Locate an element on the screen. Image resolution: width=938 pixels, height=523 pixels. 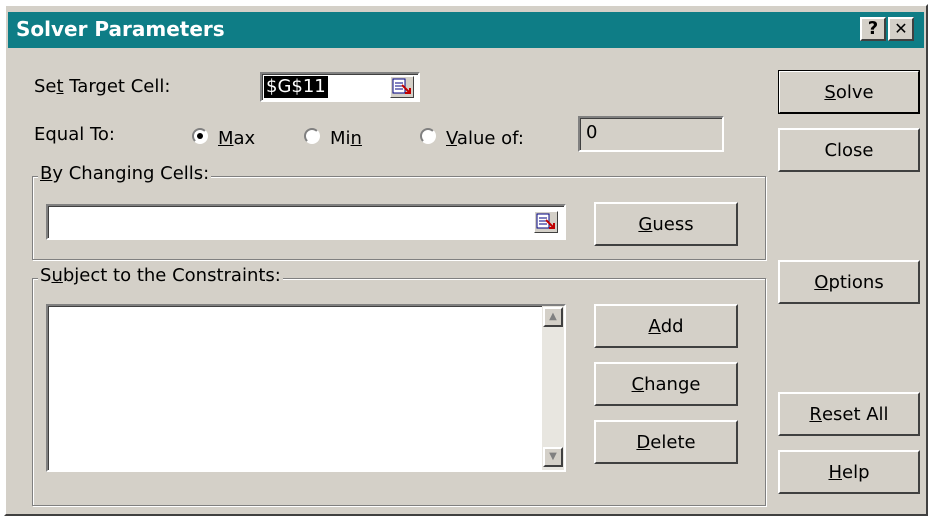
changing-cells-label: By Changing Cells: is located at coordinates (125, 173).